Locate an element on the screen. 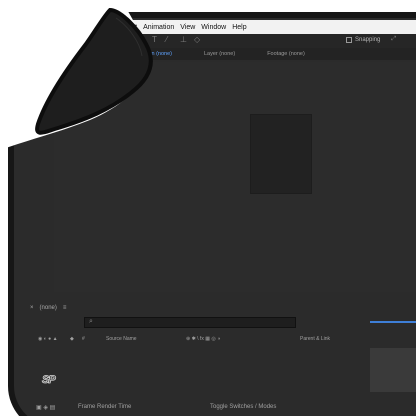 The image size is (416, 416). timeline-comp-name: (none) is located at coordinates (48, 308).